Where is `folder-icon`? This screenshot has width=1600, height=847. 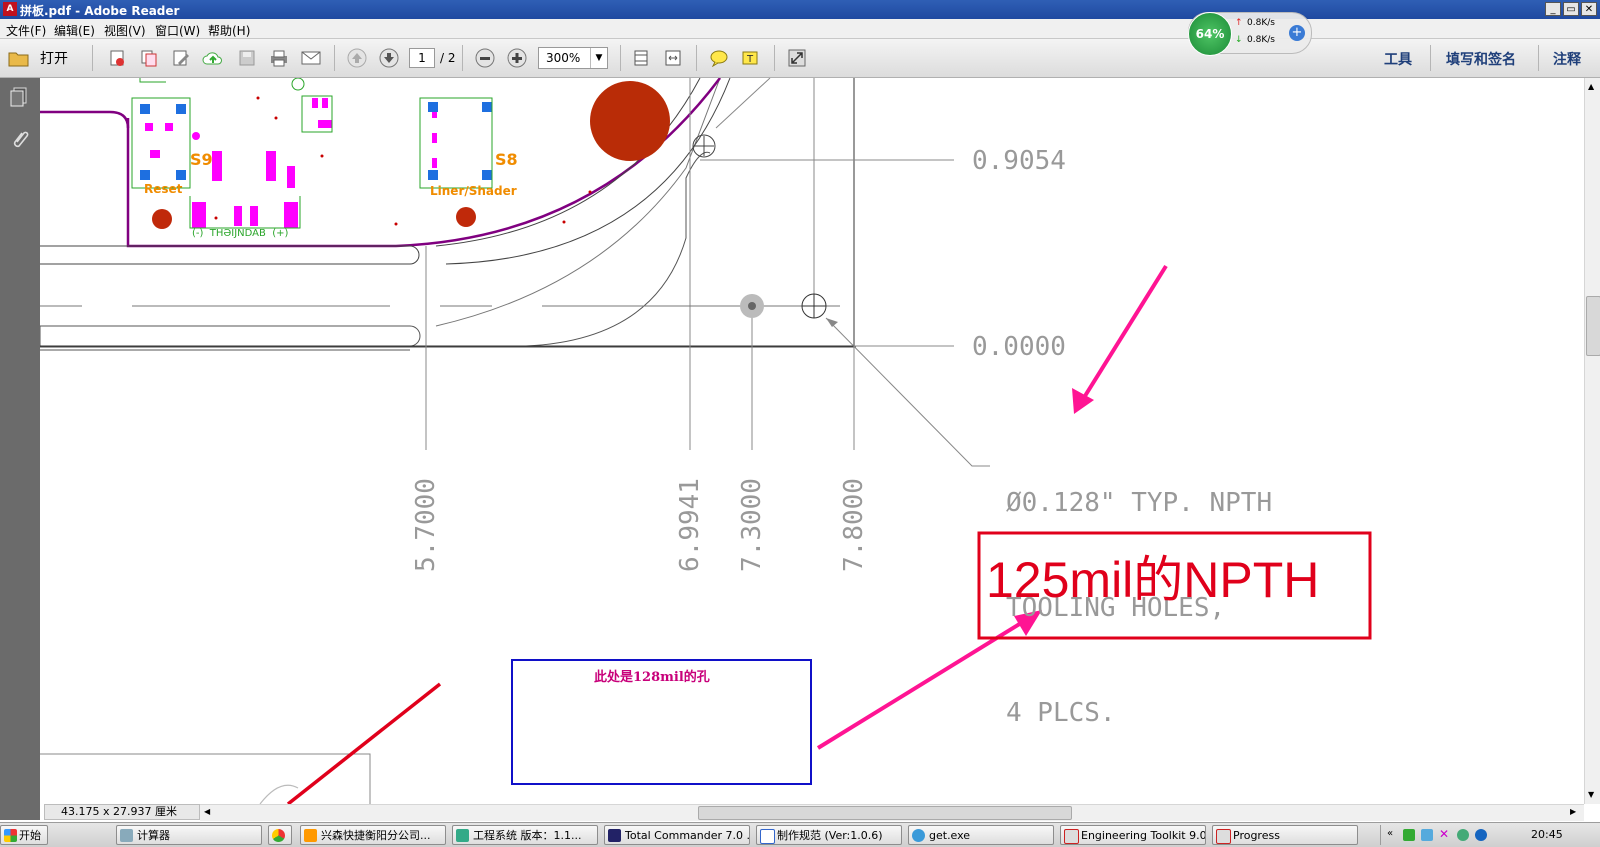 folder-icon is located at coordinates (18, 59).